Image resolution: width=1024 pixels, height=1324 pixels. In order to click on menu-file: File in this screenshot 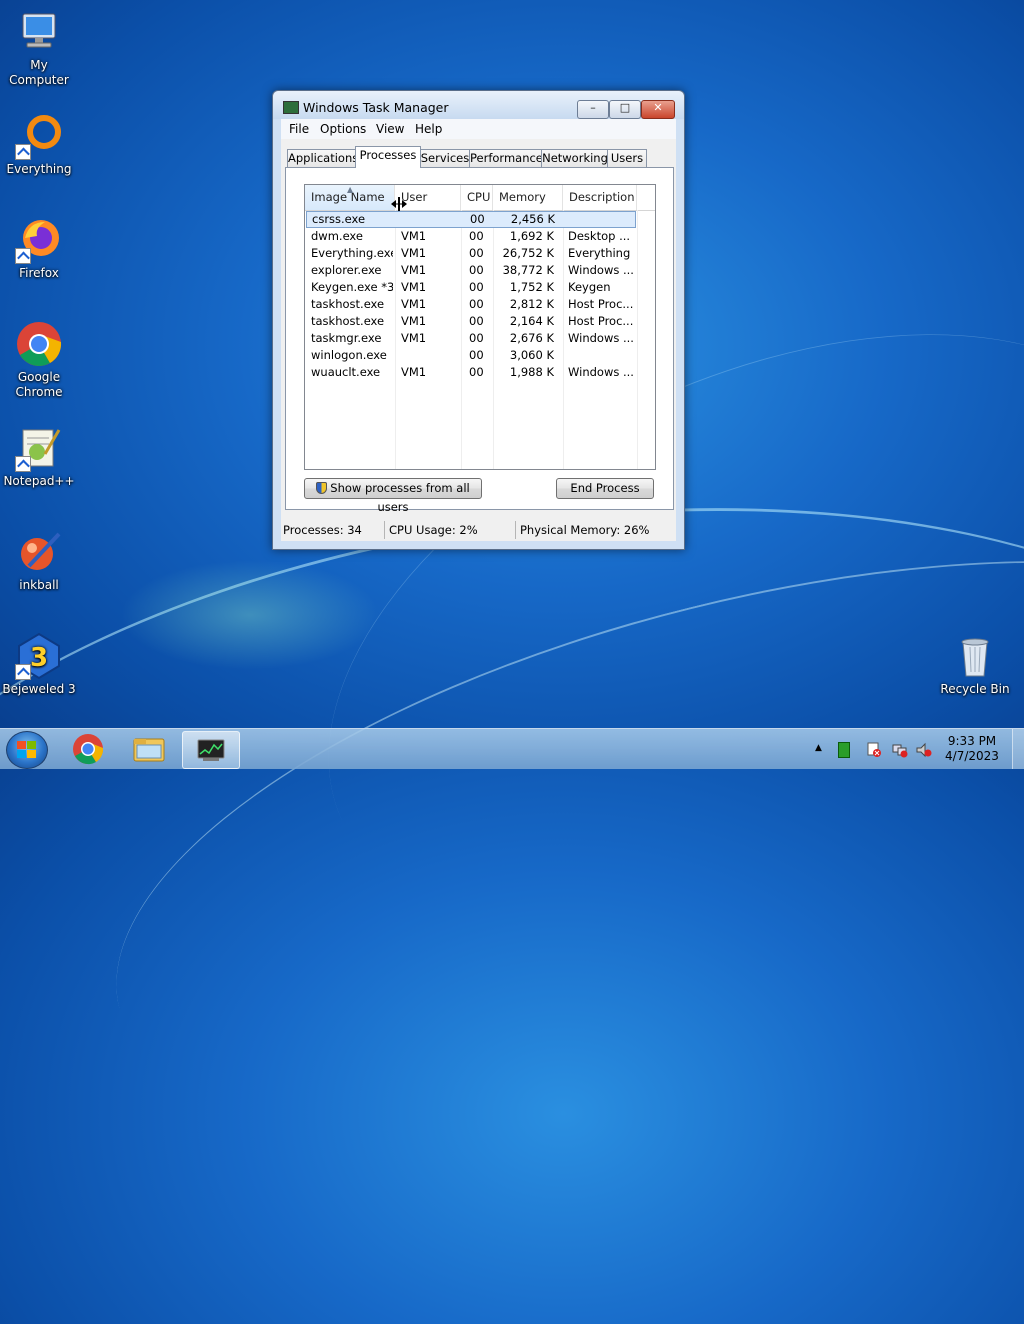, I will do `click(299, 129)`.